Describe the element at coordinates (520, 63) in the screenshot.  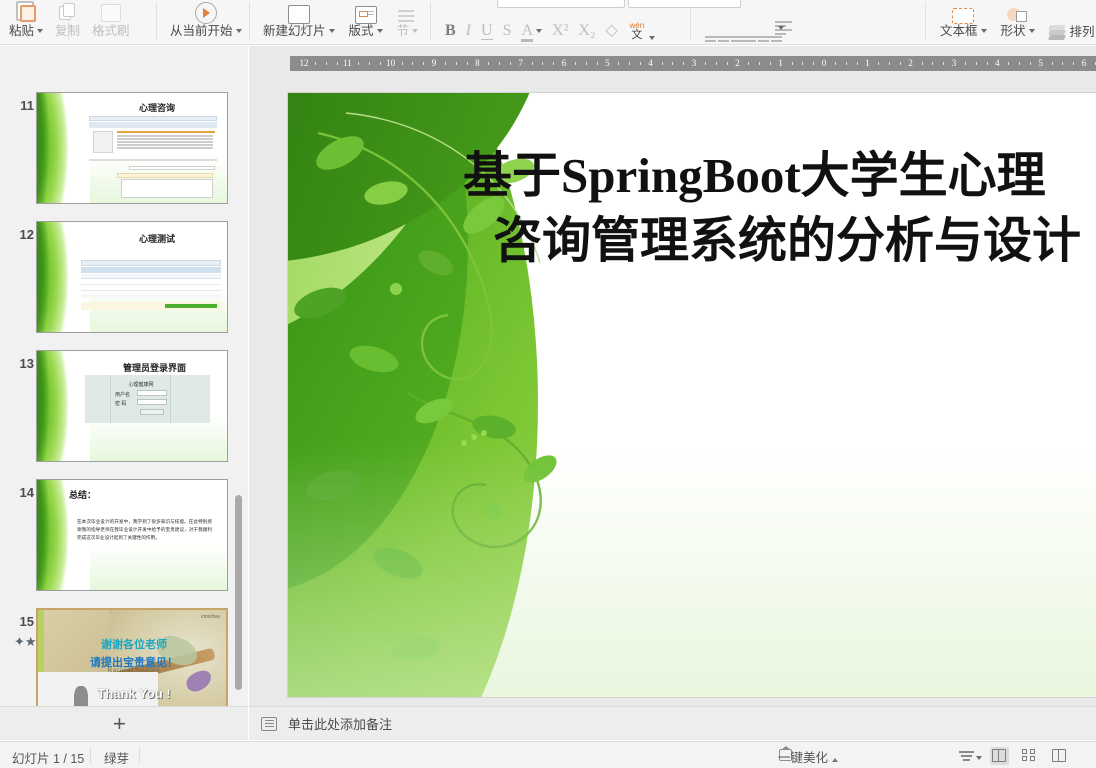
I see `ruler-tick-label: 7` at that location.